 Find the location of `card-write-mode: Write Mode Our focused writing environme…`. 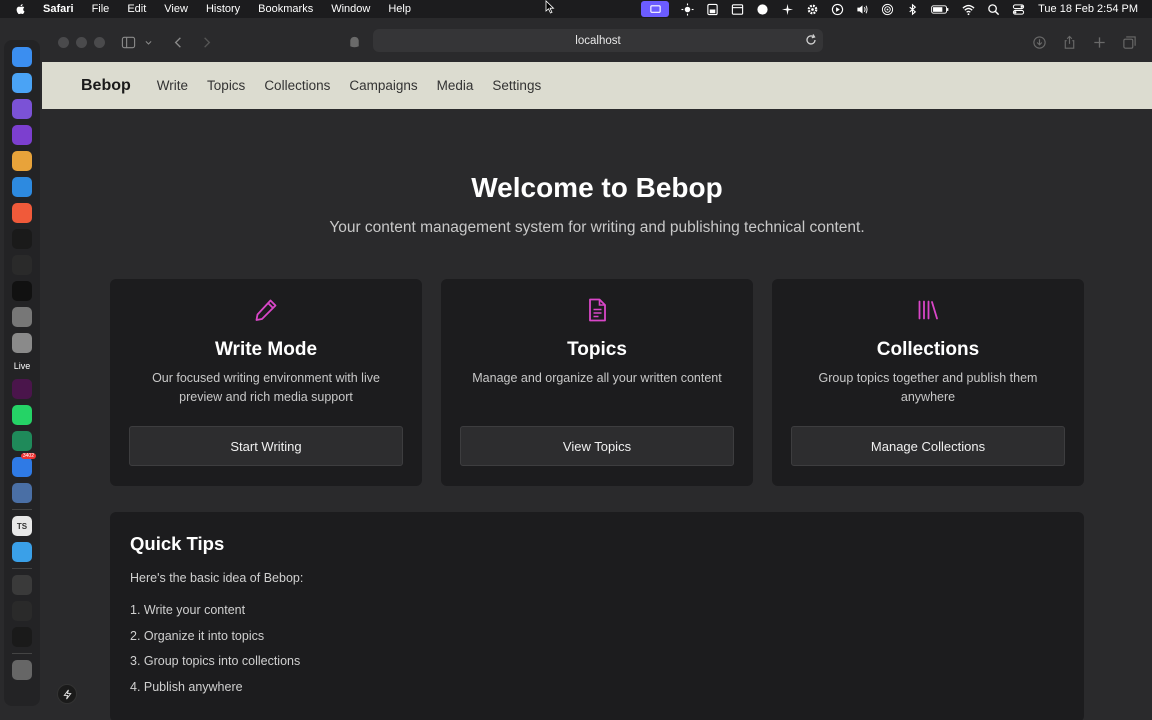

card-write-mode: Write Mode Our focused writing environme… is located at coordinates (266, 382).